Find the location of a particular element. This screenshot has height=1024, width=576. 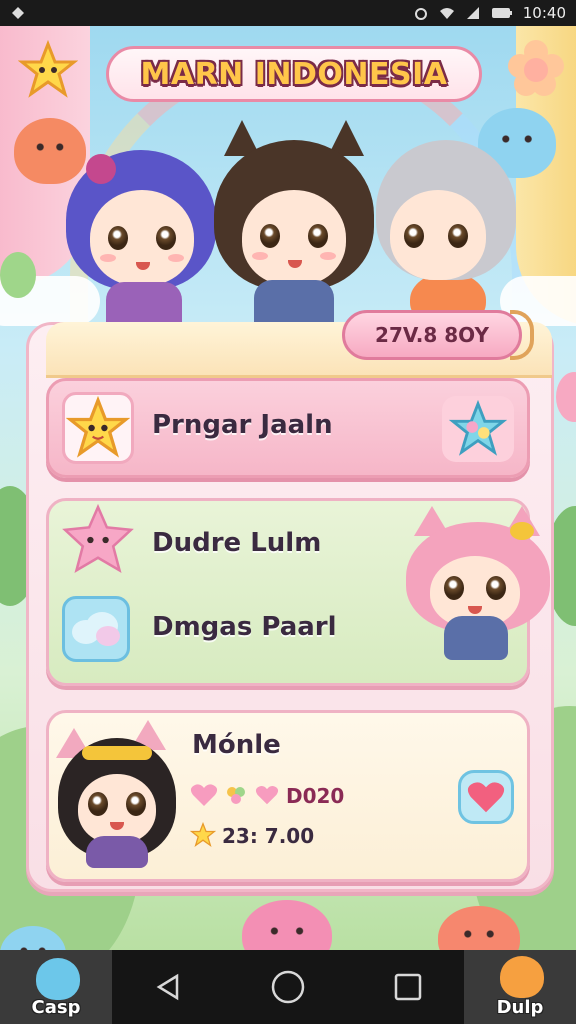

fox-creature-icon is located at coordinates (522, 977).